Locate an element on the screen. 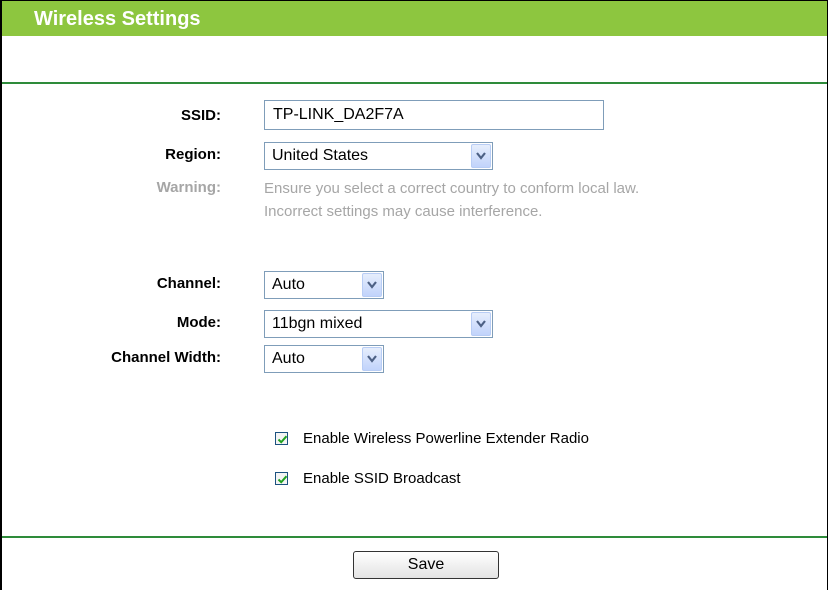 Image resolution: width=830 pixels, height=592 pixels. channel-width-select-value: Auto is located at coordinates (288, 358).